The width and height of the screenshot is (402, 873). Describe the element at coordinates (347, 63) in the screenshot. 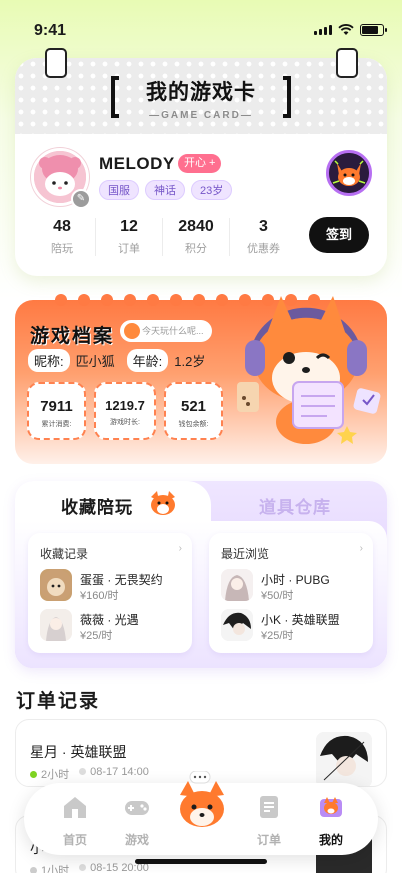

I see `card-clip-right` at that location.